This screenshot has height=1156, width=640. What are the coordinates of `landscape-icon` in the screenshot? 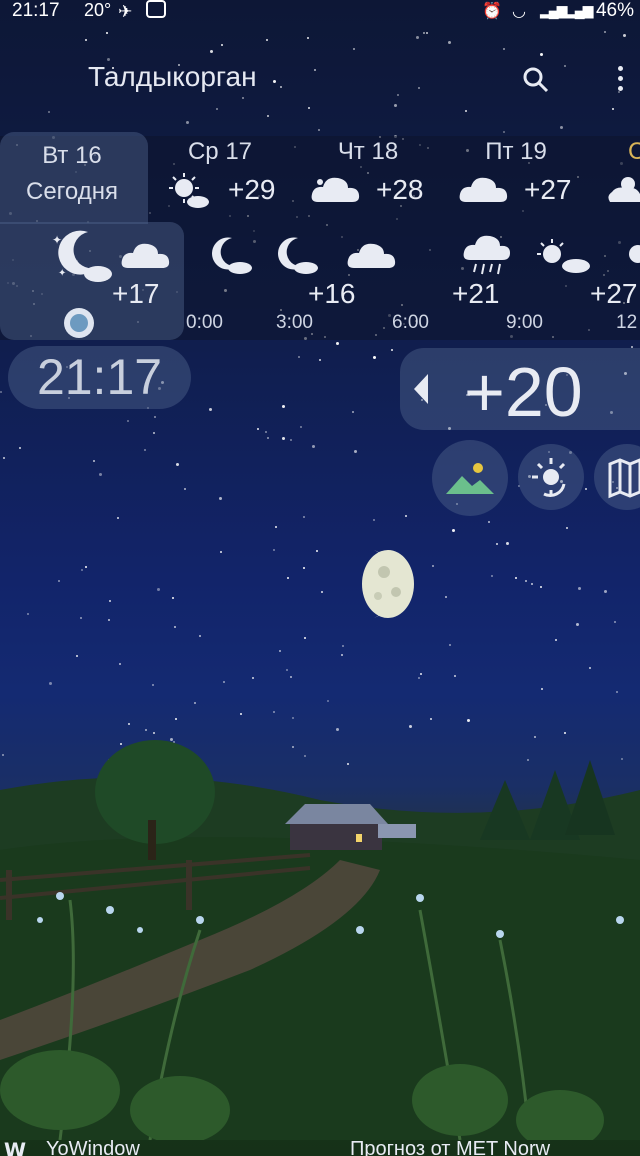 It's located at (470, 478).